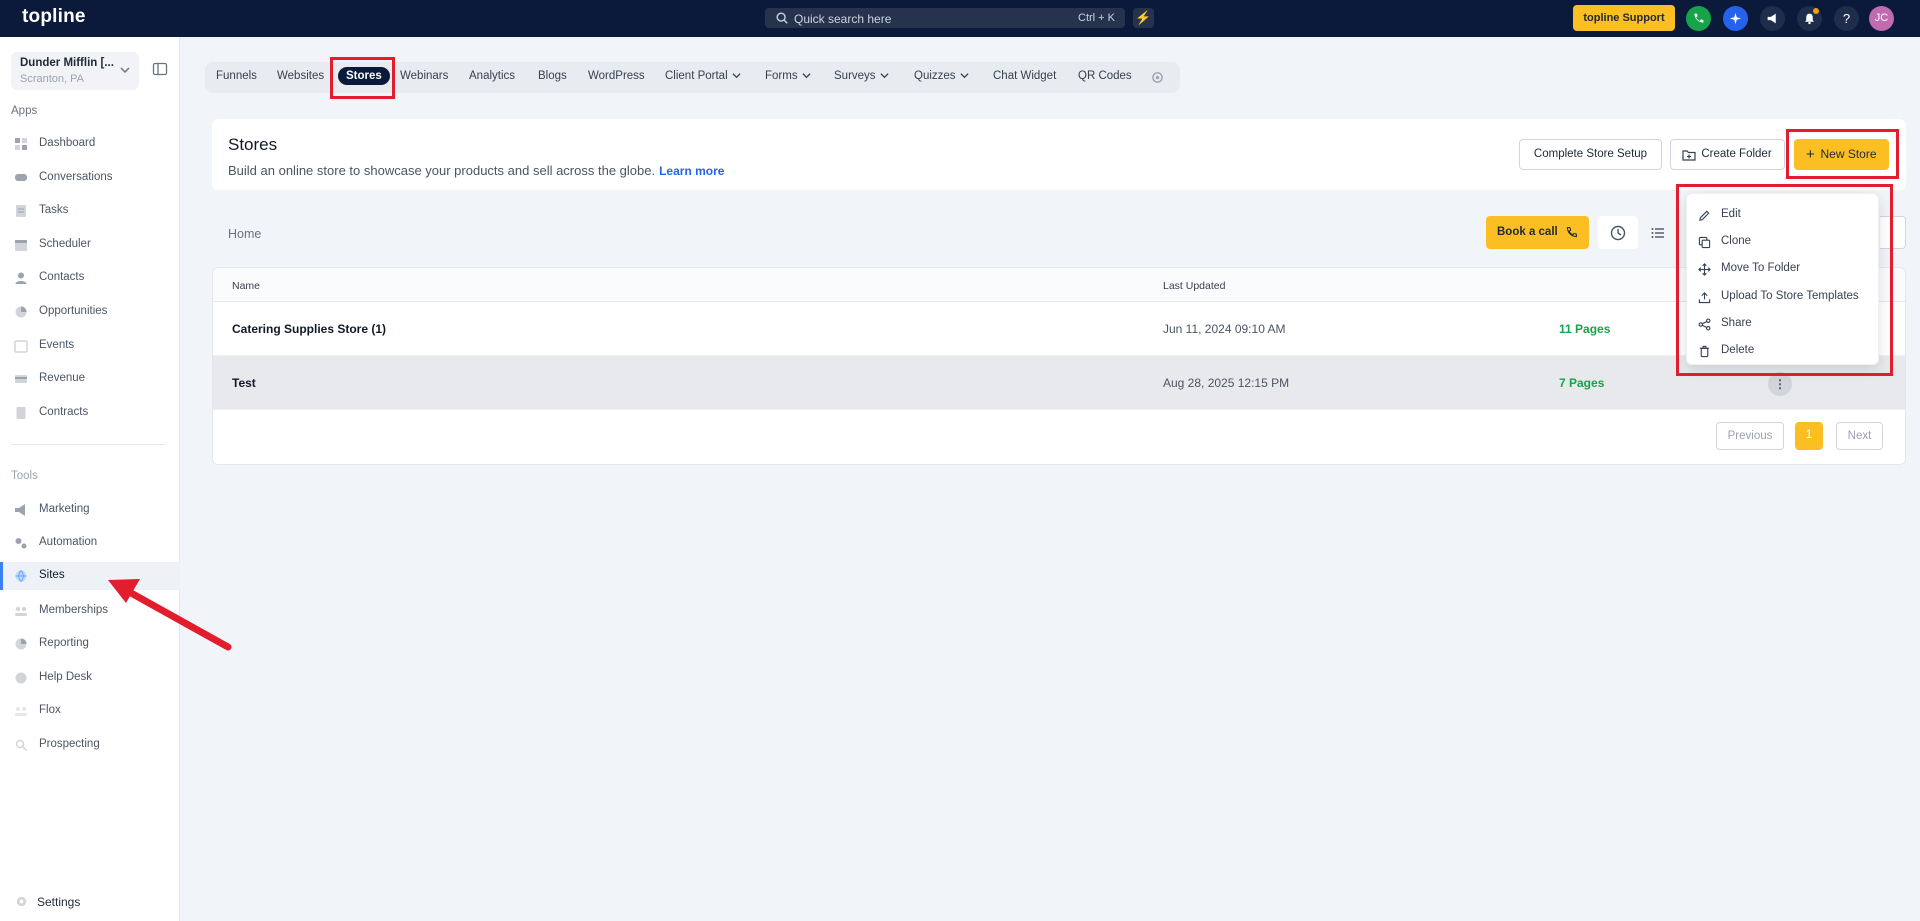 Image resolution: width=1920 pixels, height=921 pixels. What do you see at coordinates (21, 177) in the screenshot?
I see `chat-icon` at bounding box center [21, 177].